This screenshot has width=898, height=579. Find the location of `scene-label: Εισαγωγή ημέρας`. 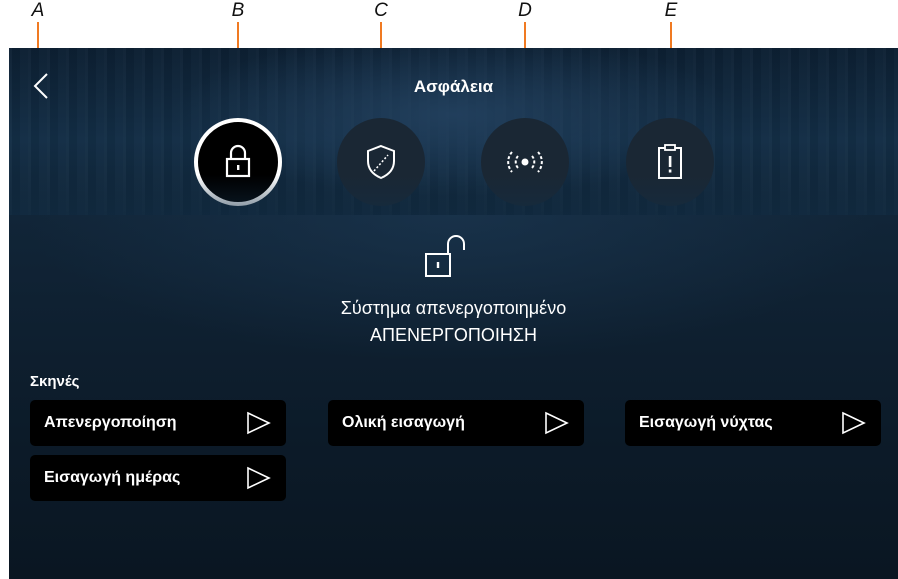

scene-label: Εισαγωγή ημέρας is located at coordinates (112, 477).